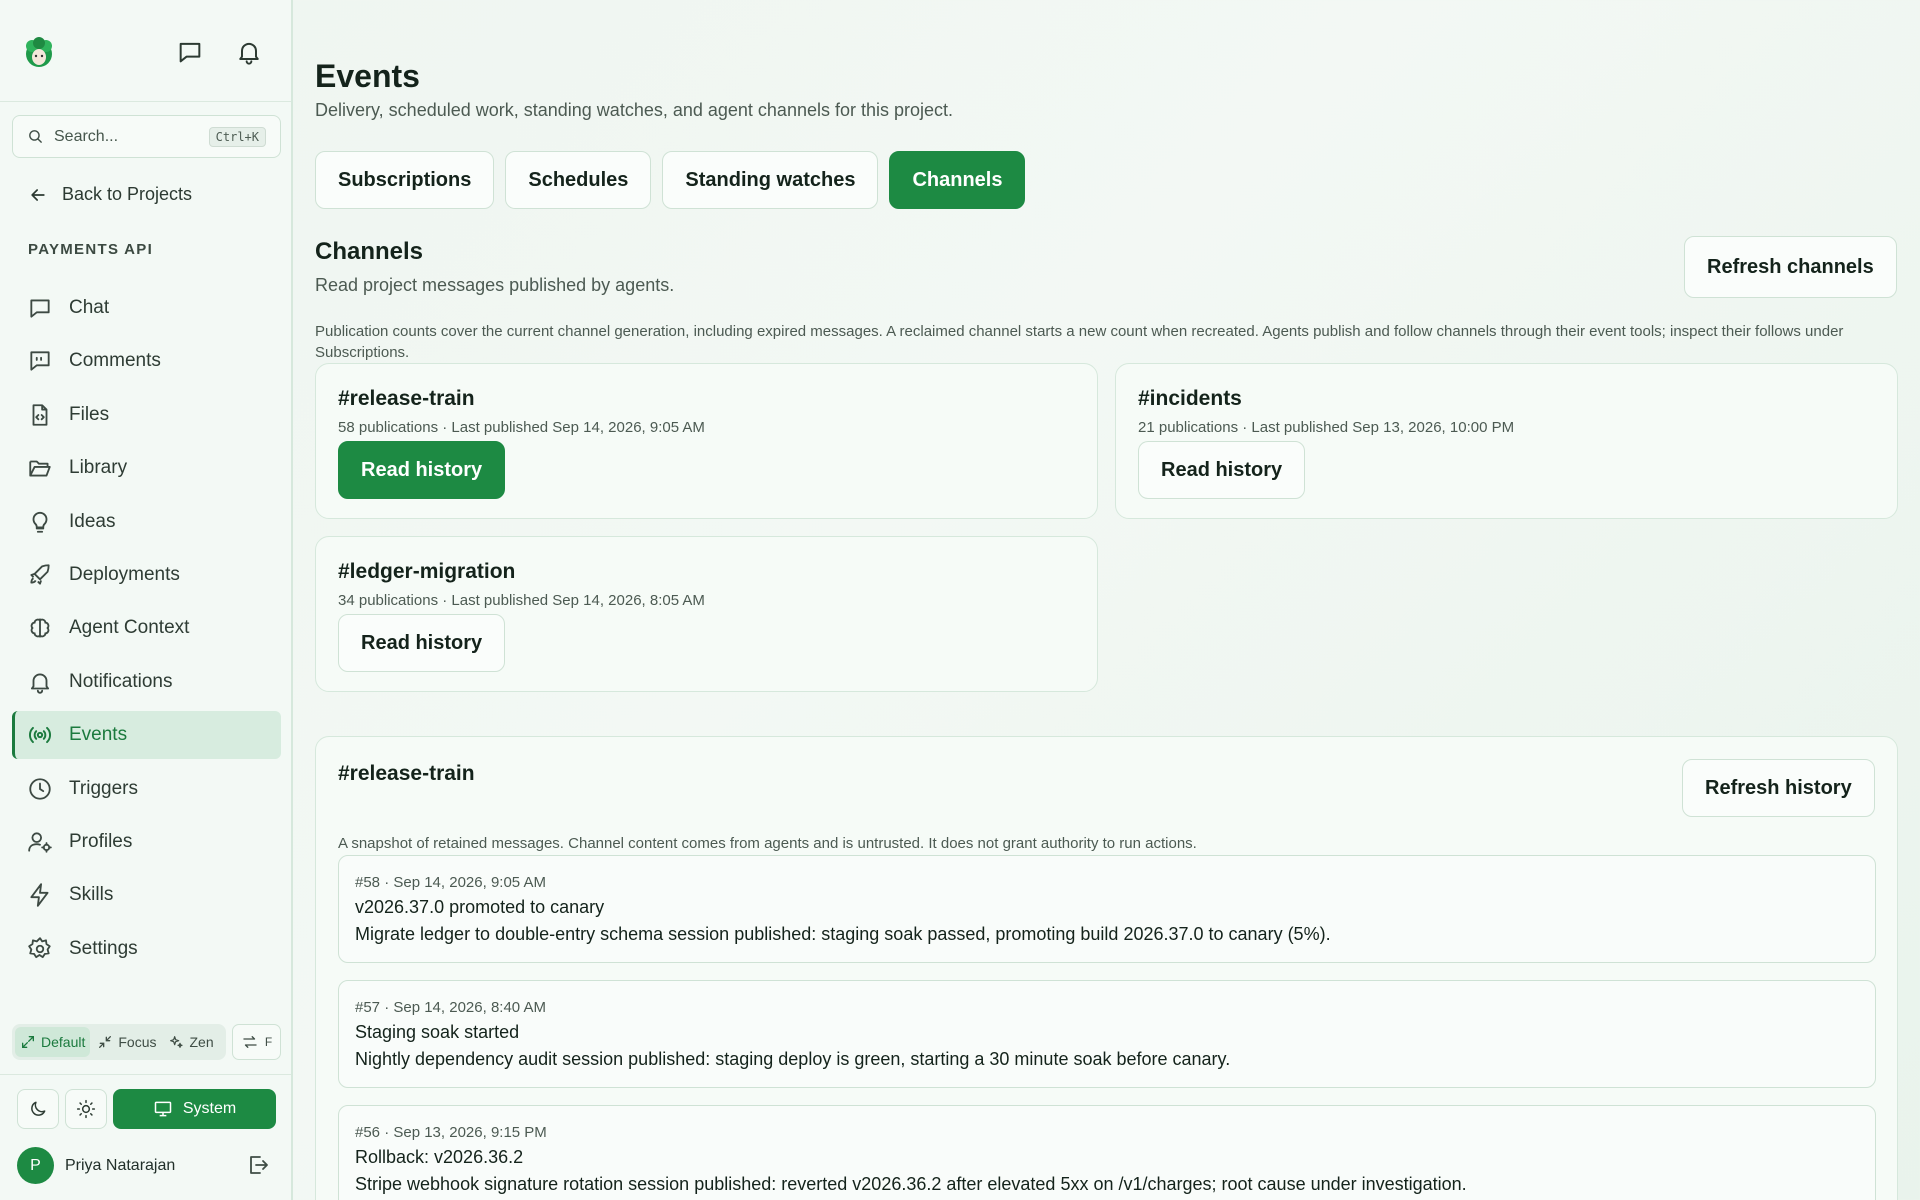 This screenshot has width=1920, height=1200. I want to click on swap-sidebar-button: F, so click(256, 1042).